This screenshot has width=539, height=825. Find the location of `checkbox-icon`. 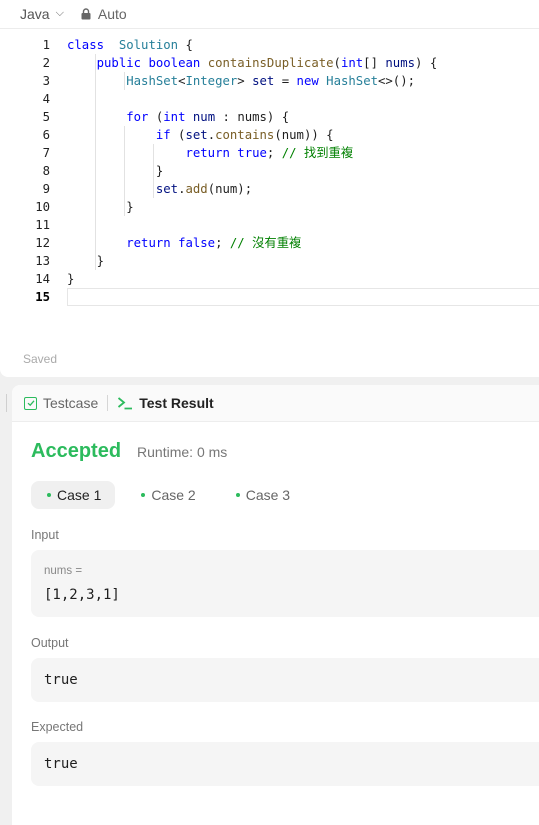

checkbox-icon is located at coordinates (30, 403).